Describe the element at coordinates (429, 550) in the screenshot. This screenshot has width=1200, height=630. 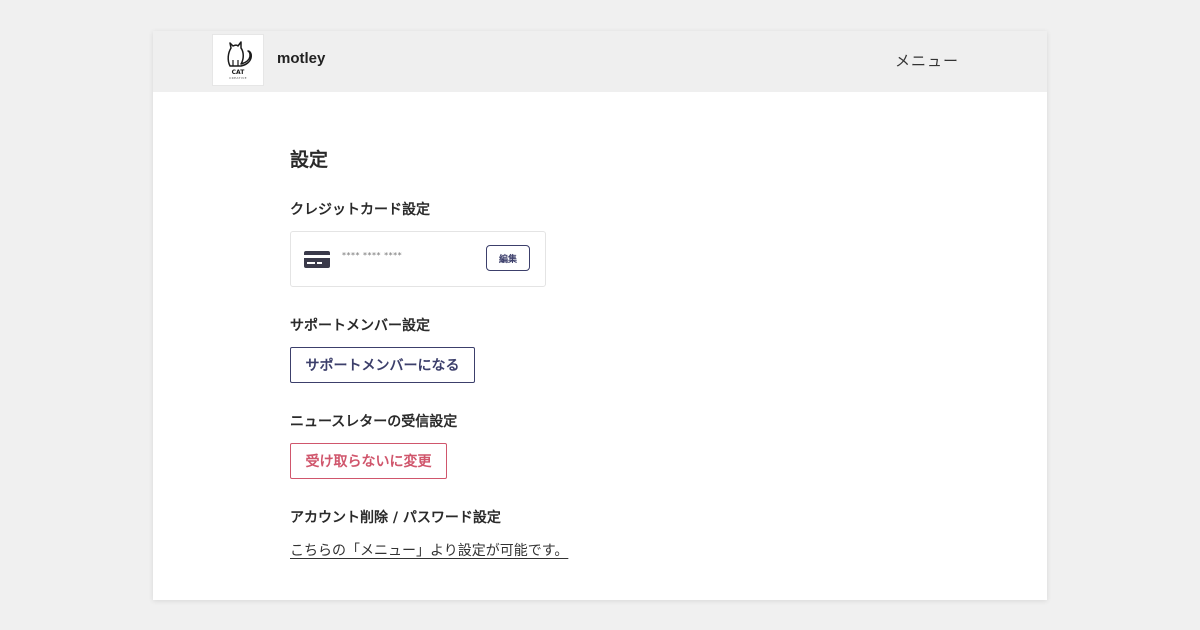
I see `account-settings-link: こちらの「メニュー」より設定が可能です。` at that location.